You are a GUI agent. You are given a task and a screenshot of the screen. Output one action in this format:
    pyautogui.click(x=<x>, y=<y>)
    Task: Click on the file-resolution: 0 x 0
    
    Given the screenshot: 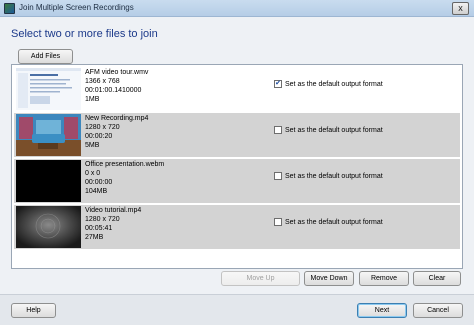 What is the action you would take?
    pyautogui.click(x=93, y=173)
    